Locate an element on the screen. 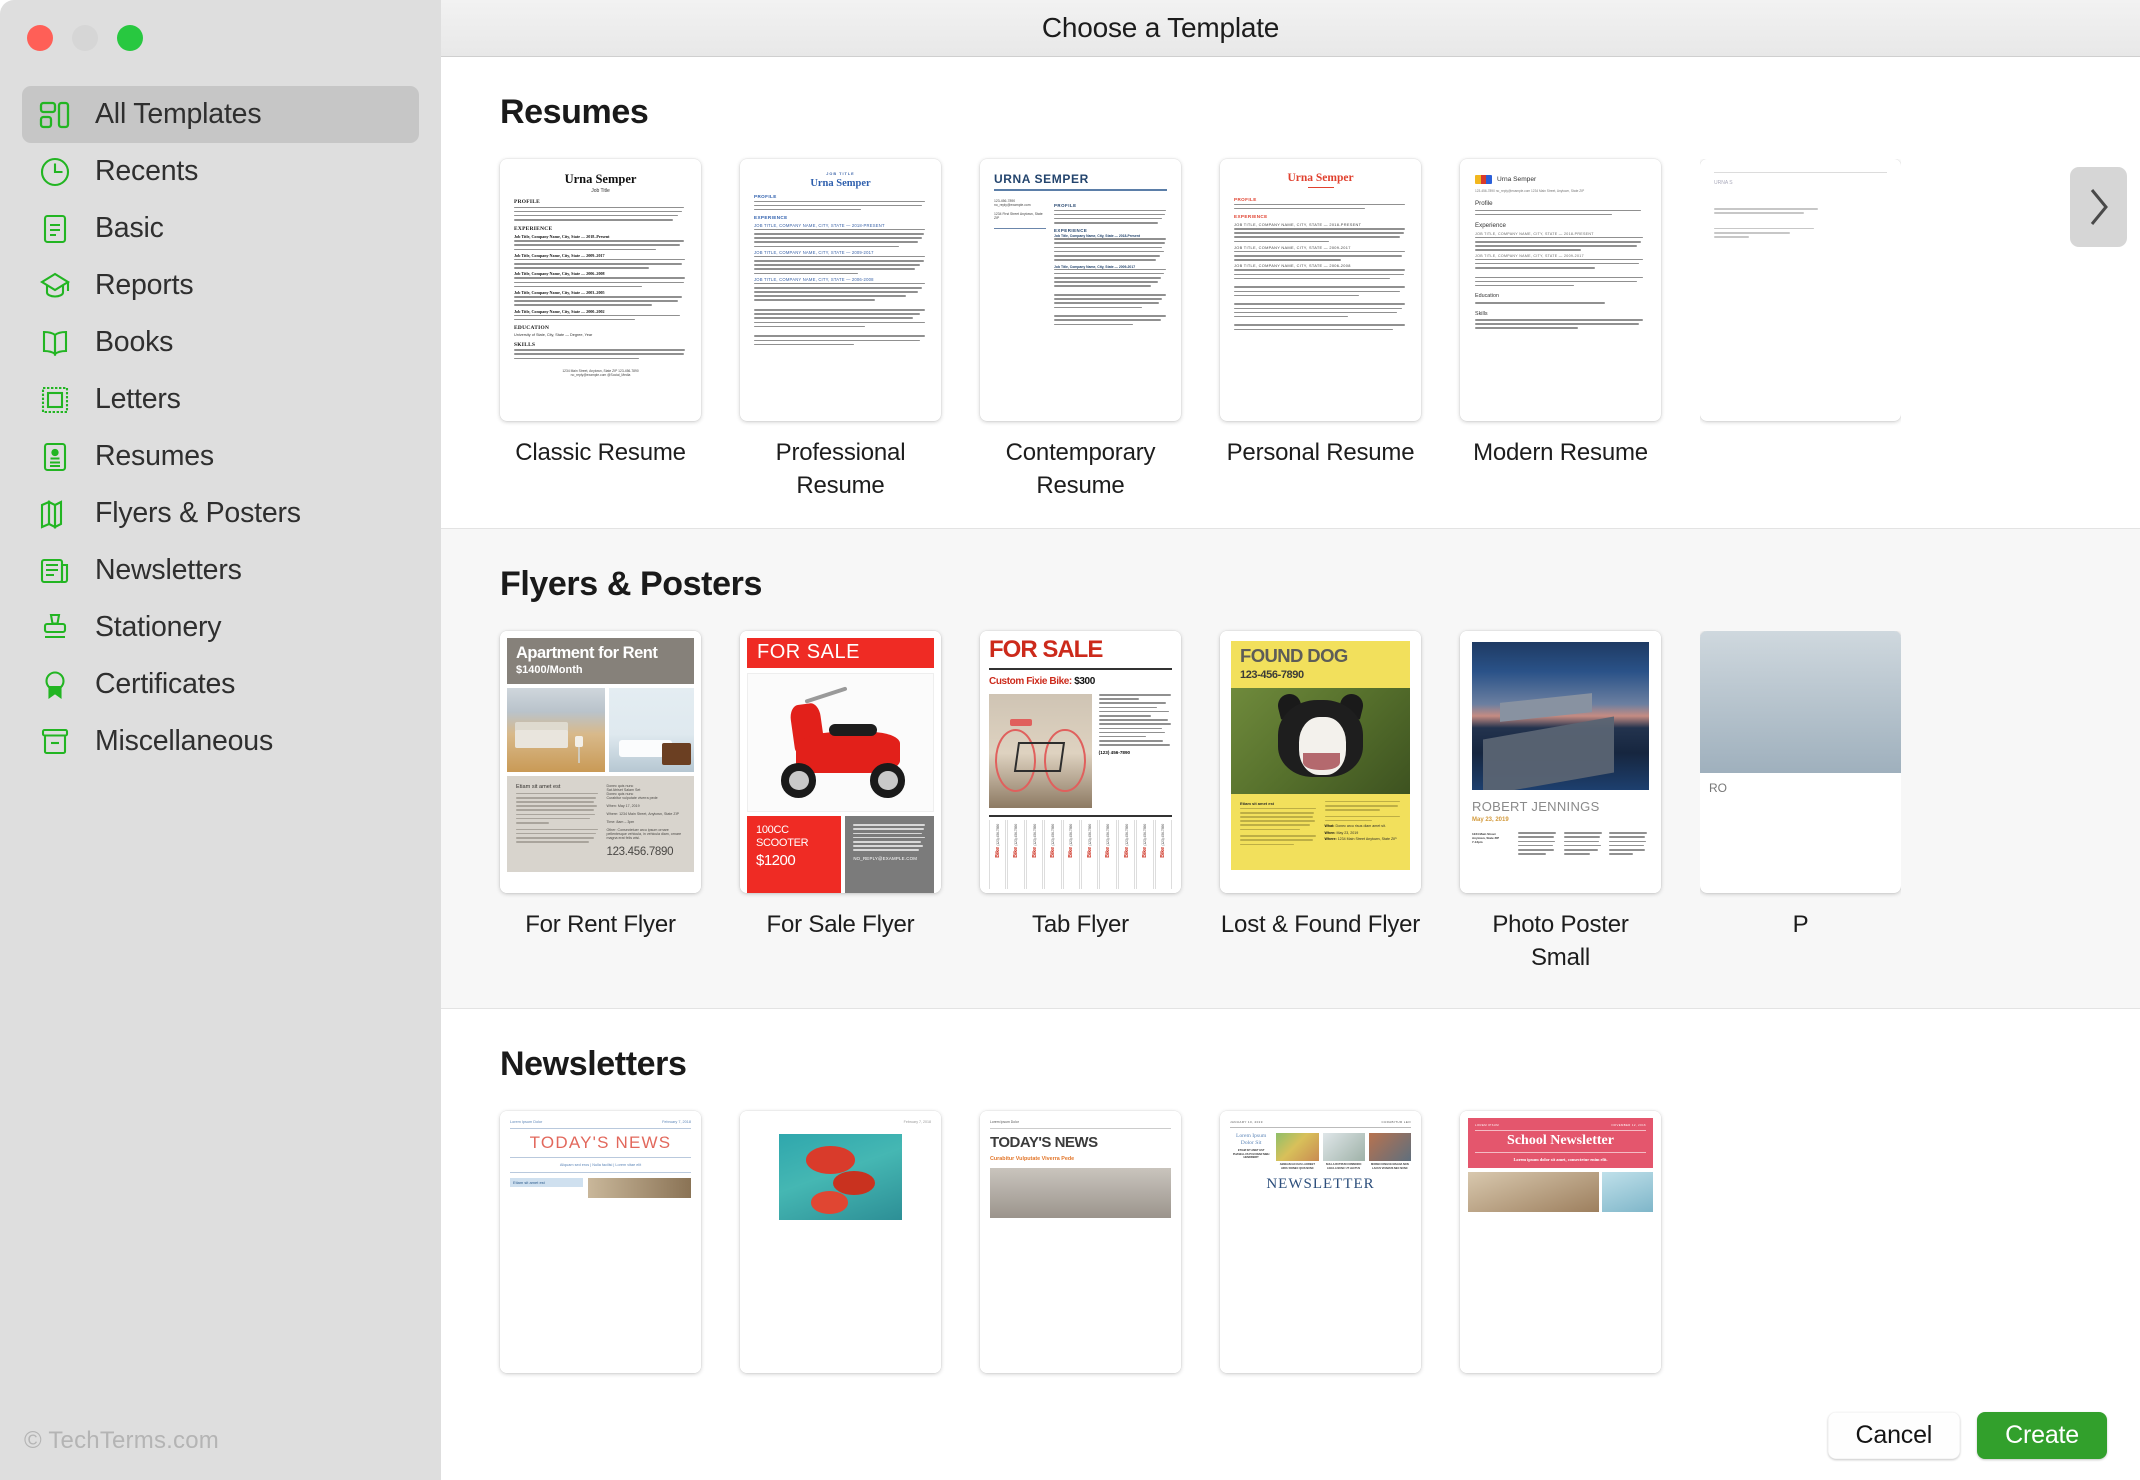 The height and width of the screenshot is (1480, 2140). template-tile-partial: URNA S is located at coordinates (1800, 330).